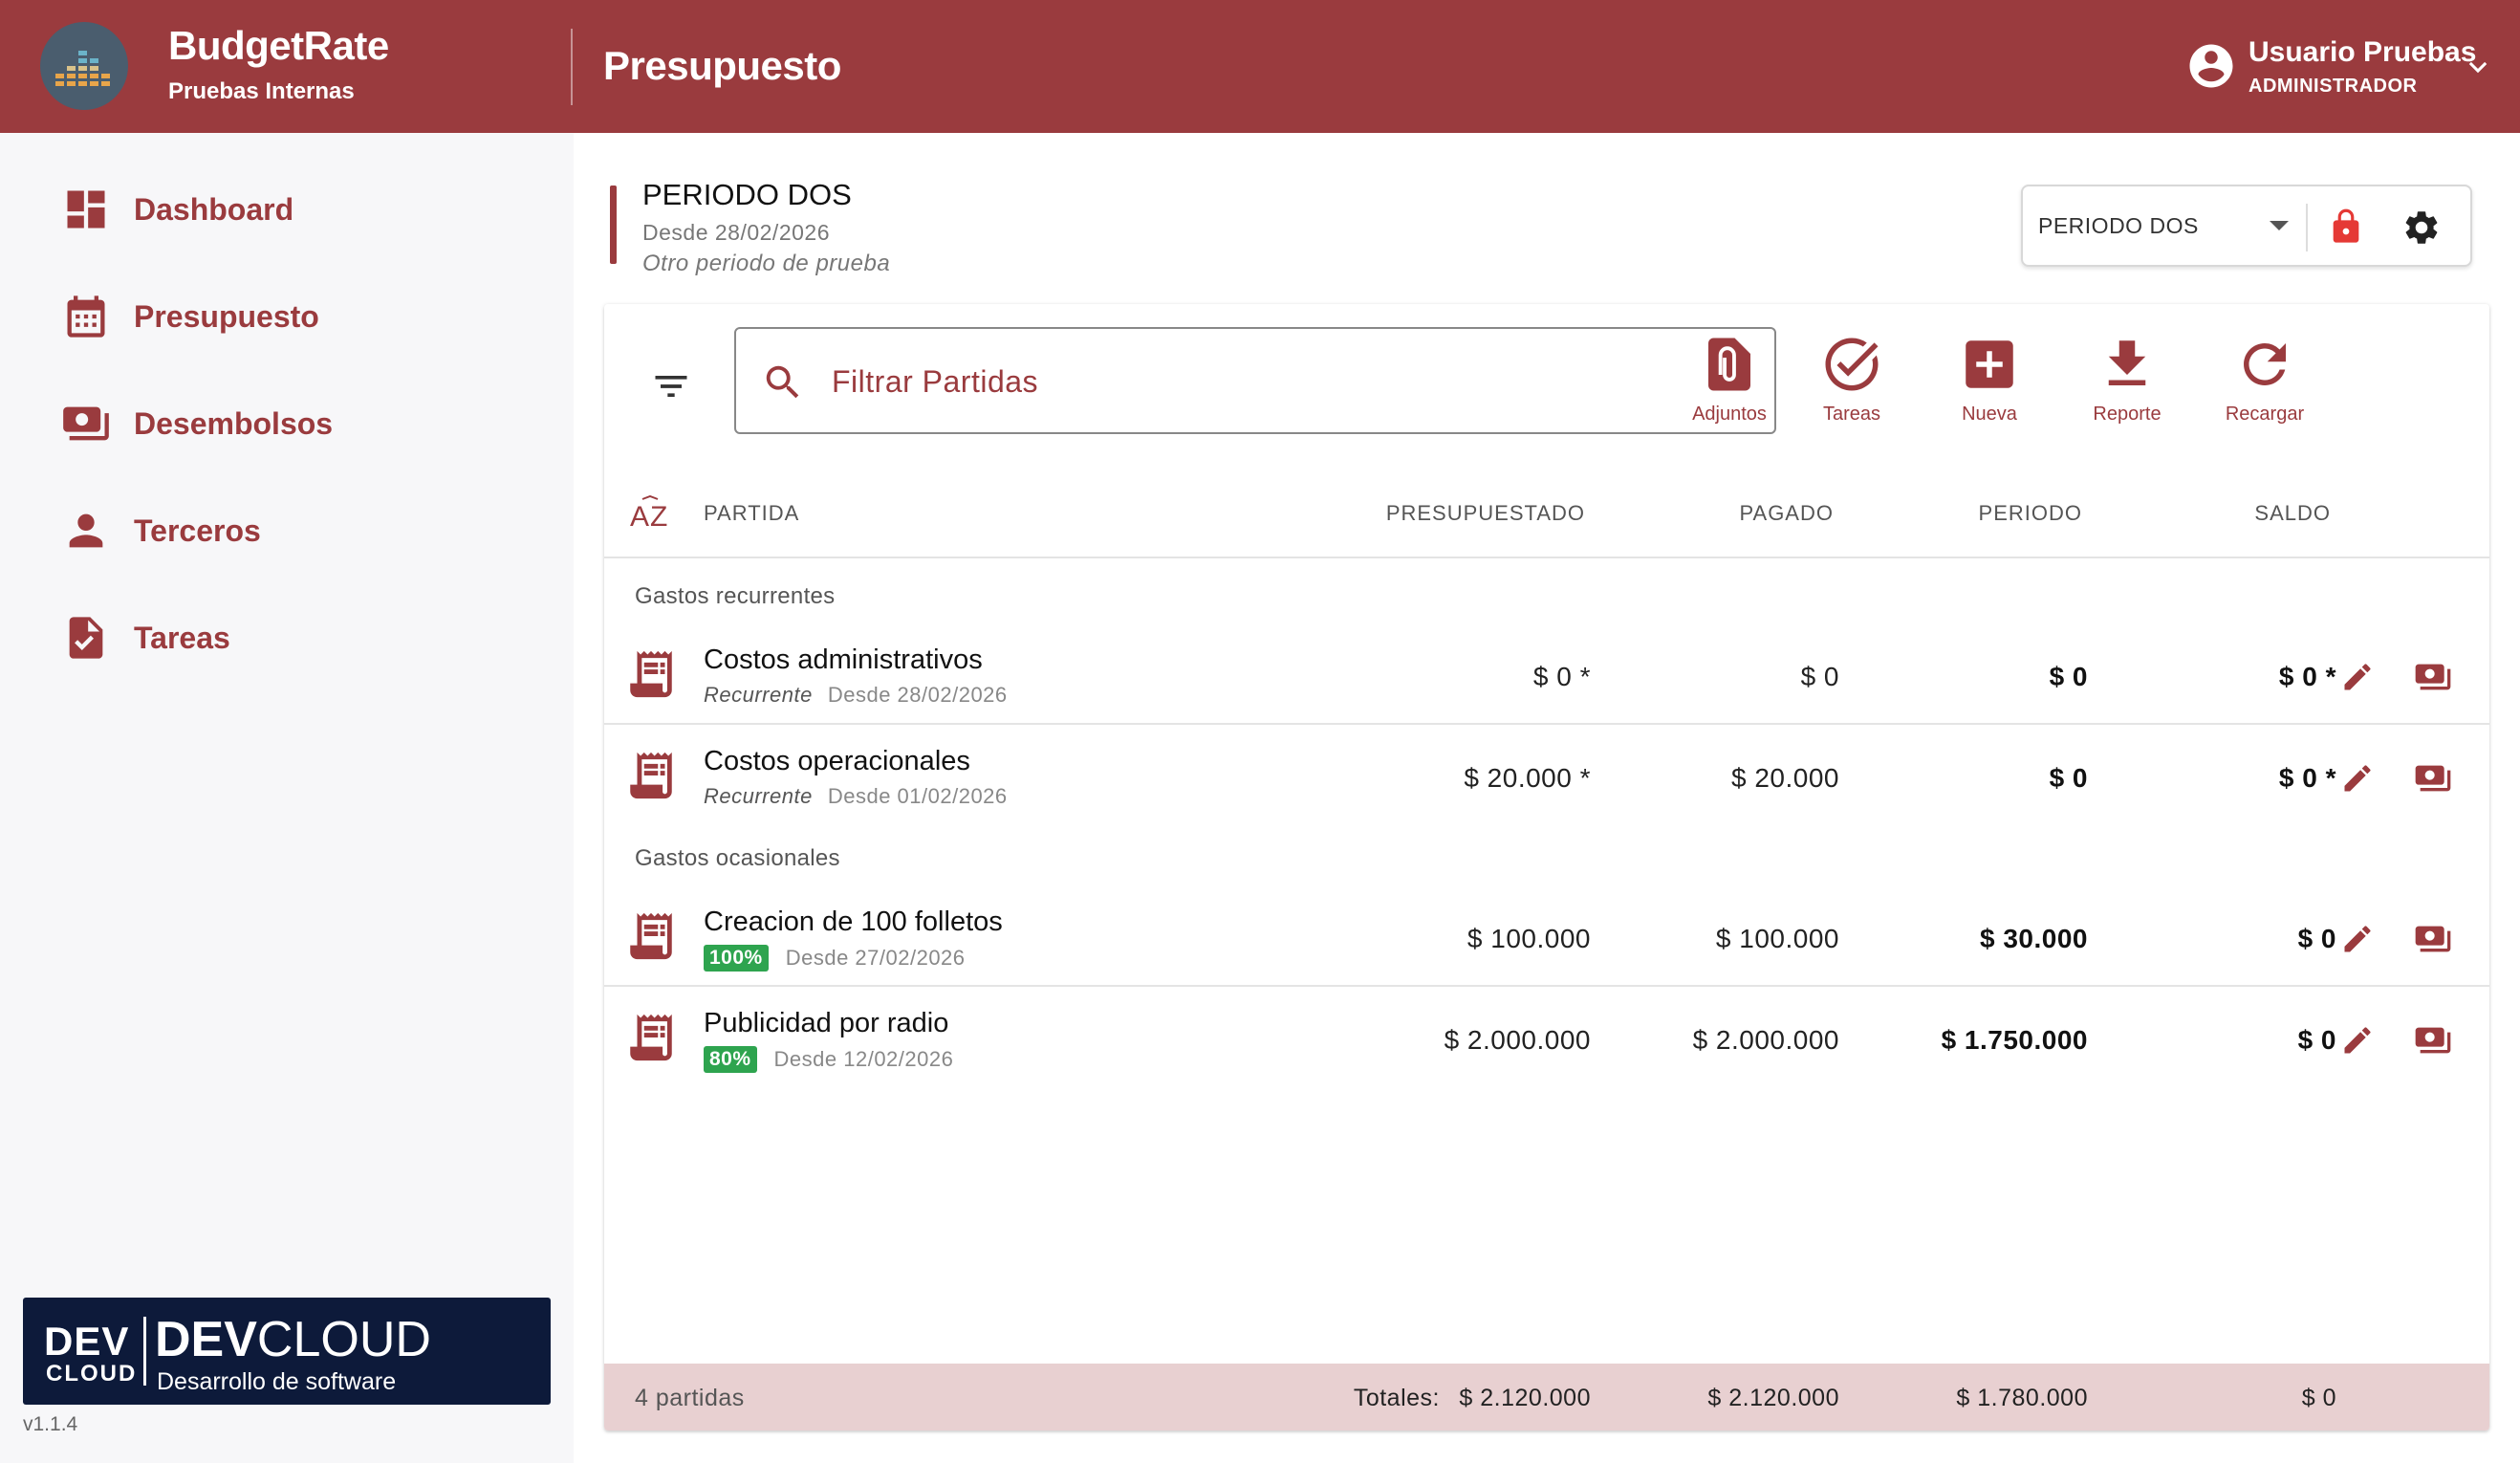 The height and width of the screenshot is (1463, 2520). Describe the element at coordinates (2265, 364) in the screenshot. I see `refresh-icon` at that location.